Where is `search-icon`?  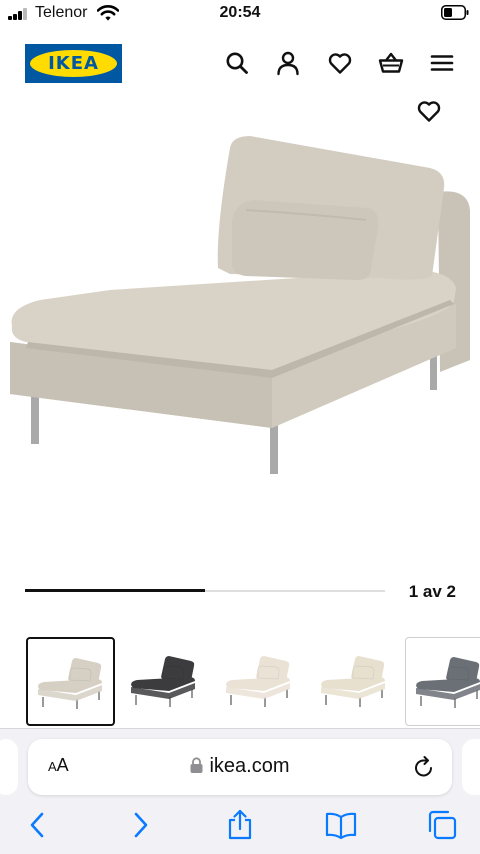 search-icon is located at coordinates (237, 63).